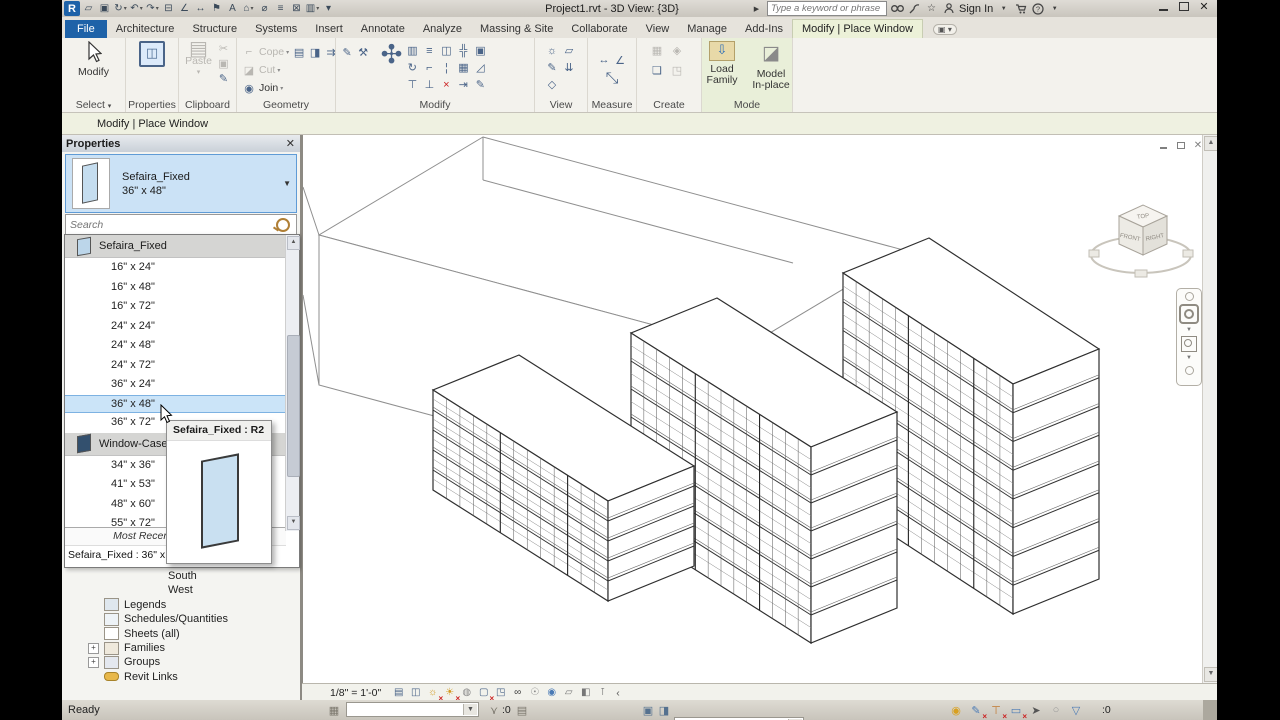  I want to click on help-icon: ?, so click(1037, 9).